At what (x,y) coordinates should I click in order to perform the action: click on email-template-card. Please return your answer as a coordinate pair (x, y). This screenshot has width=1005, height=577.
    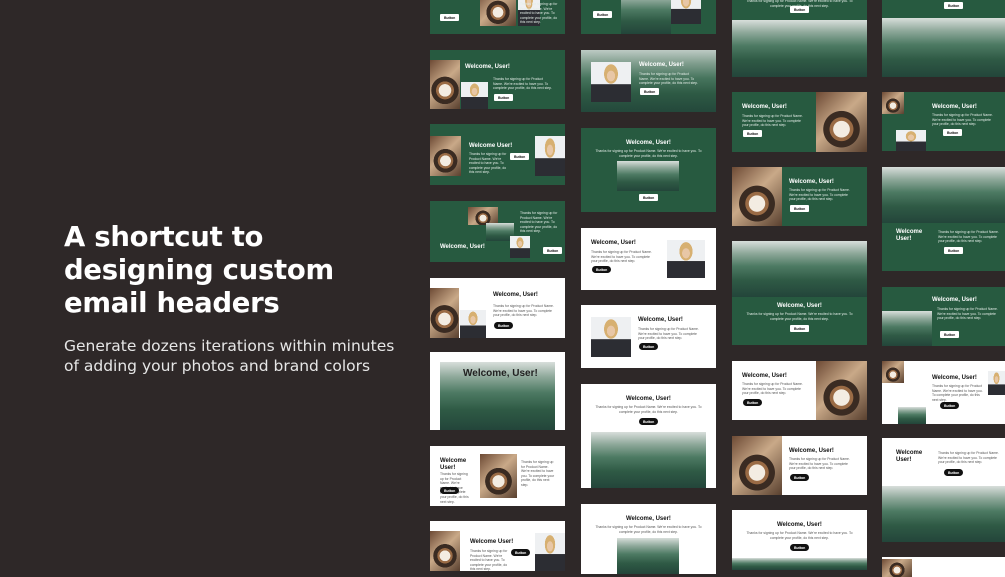
    Looking at the image, I should click on (943, 567).